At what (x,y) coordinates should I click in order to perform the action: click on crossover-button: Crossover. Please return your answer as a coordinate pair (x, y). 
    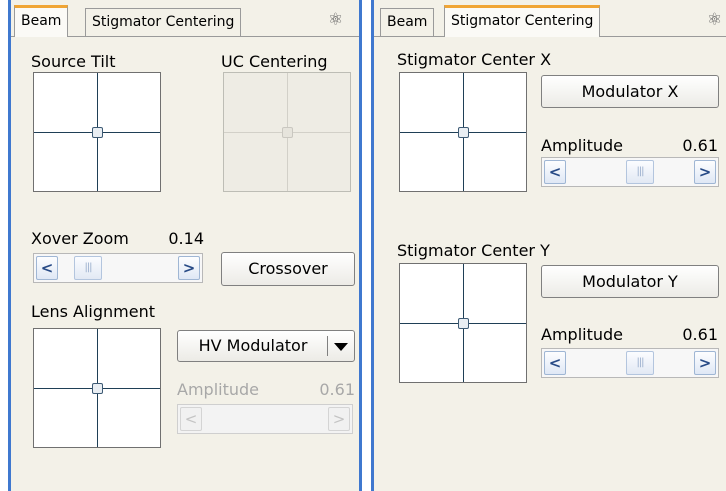
    Looking at the image, I should click on (288, 269).